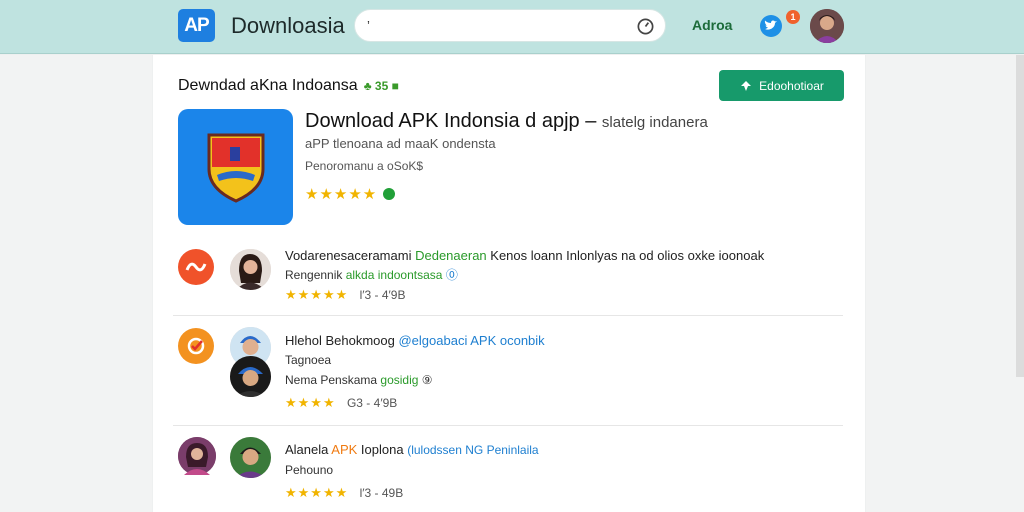 This screenshot has width=1024, height=512. I want to click on item-author-text: Nema Penskama, so click(331, 380).